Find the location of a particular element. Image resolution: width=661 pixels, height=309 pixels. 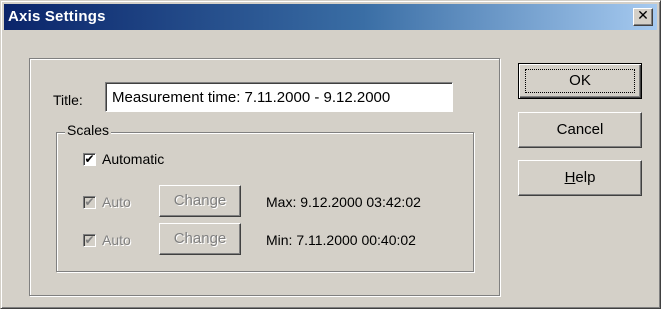

close-button: ✕ is located at coordinates (643, 17).